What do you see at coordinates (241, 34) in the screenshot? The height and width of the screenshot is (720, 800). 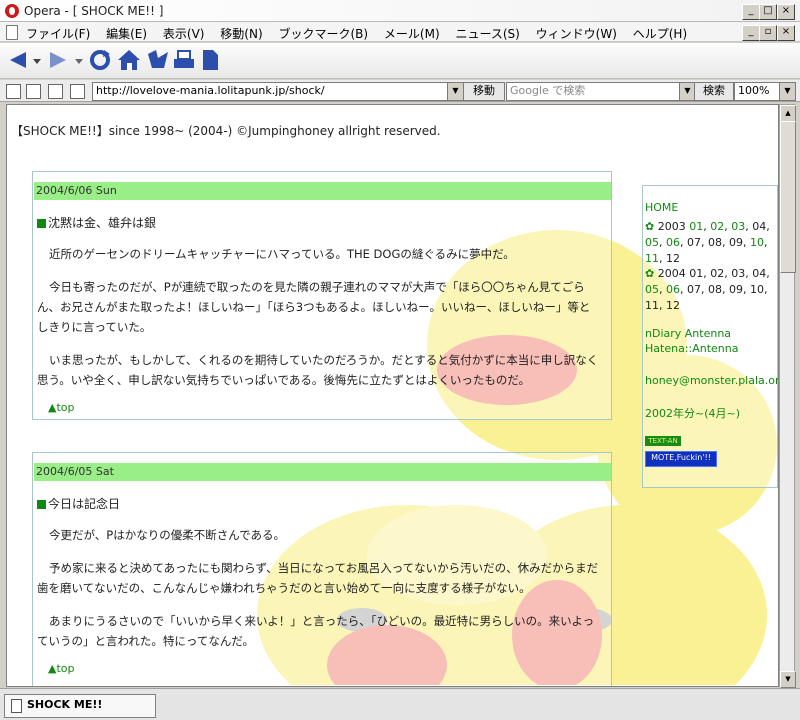 I see `menu-navigate: 移動(N)` at bounding box center [241, 34].